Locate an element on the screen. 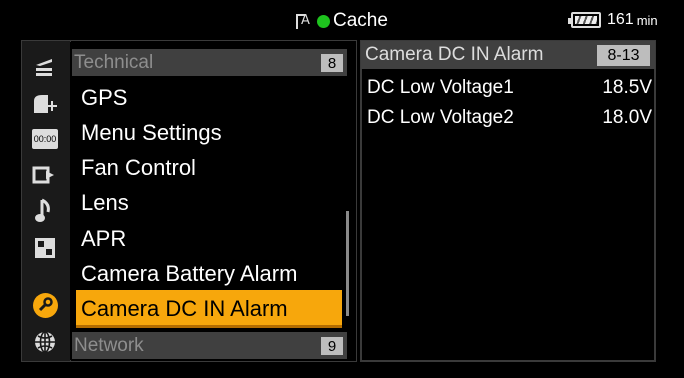 This screenshot has width=684, height=378. timecode-icon: 00:00 is located at coordinates (45, 139).